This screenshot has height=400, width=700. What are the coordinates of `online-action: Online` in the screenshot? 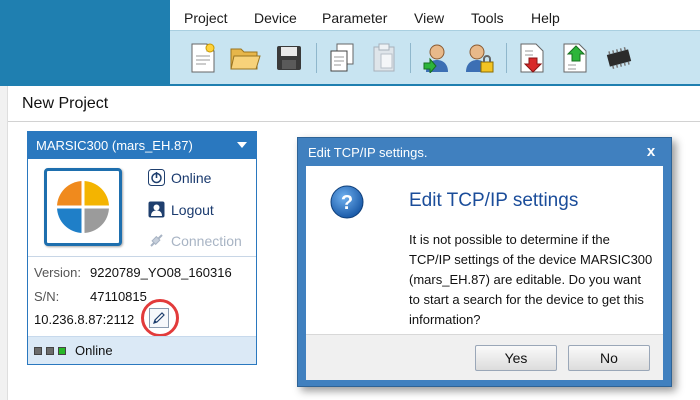 It's located at (179, 177).